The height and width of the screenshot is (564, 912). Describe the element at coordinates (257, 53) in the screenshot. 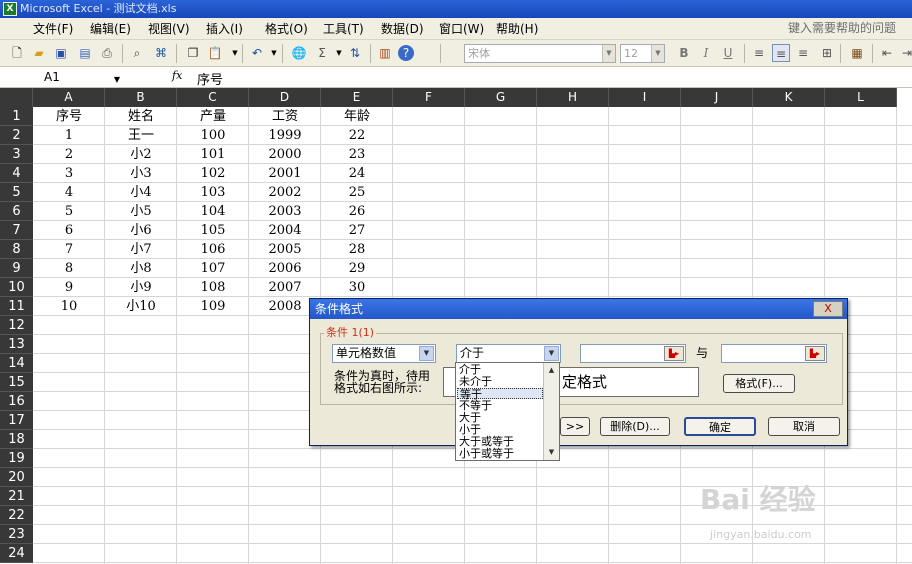

I see `undo-icon: ↶` at that location.